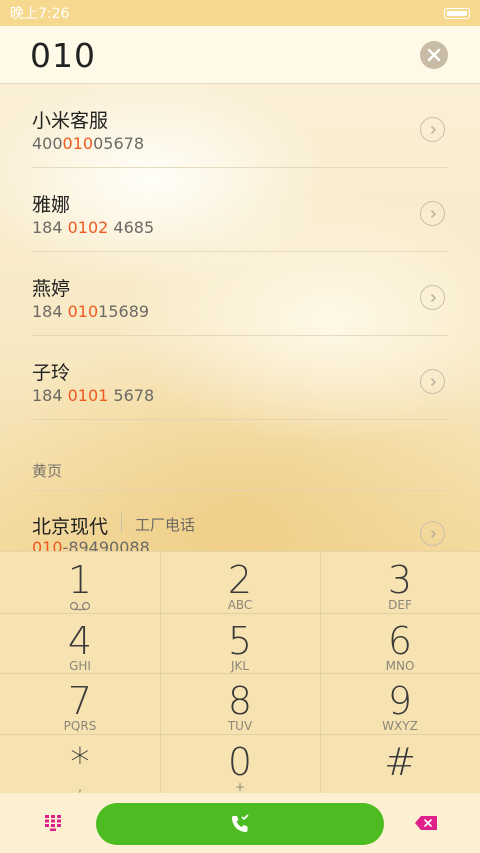  What do you see at coordinates (80, 726) in the screenshot?
I see `key-letters: PQRS` at bounding box center [80, 726].